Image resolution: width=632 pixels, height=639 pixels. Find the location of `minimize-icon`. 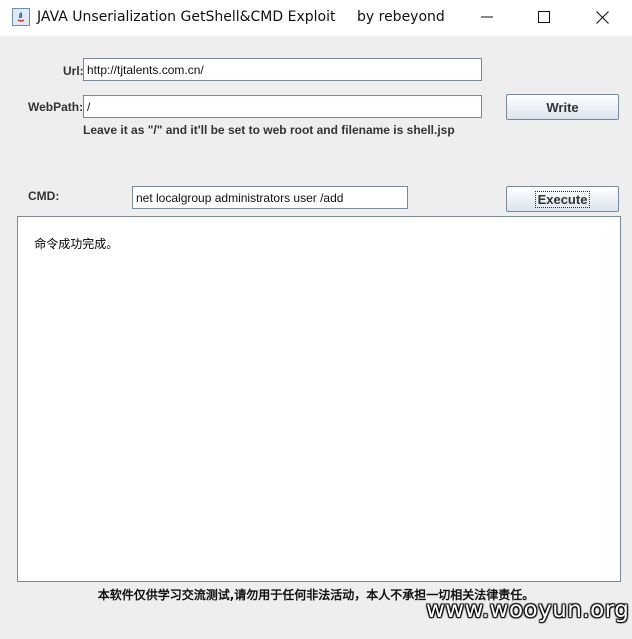

minimize-icon is located at coordinates (487, 17).